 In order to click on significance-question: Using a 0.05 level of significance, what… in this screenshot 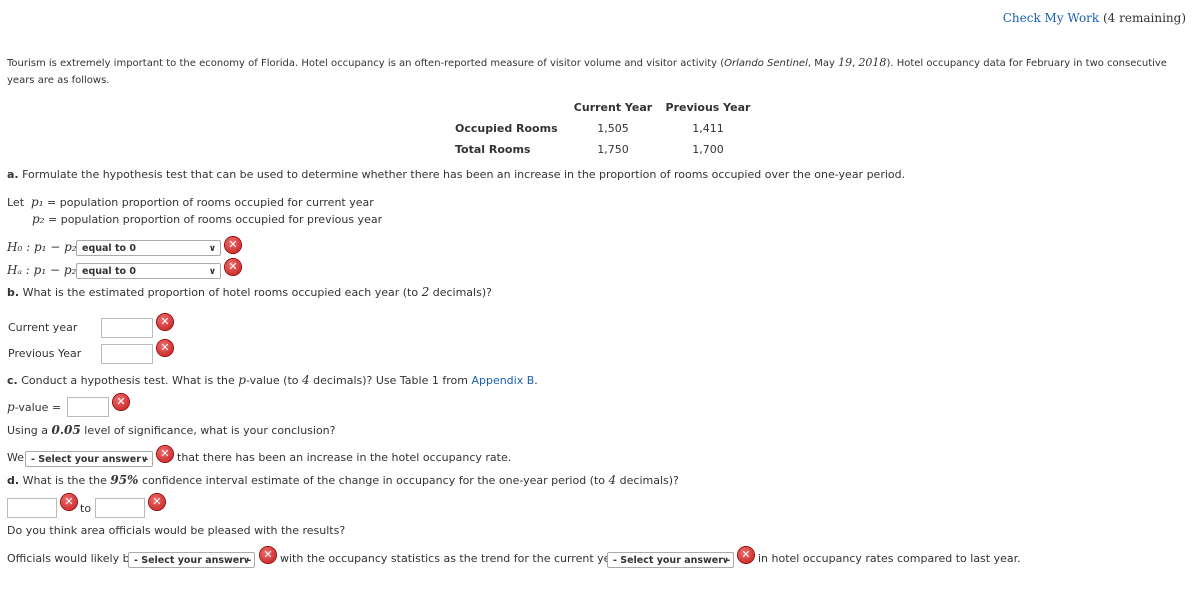, I will do `click(171, 430)`.